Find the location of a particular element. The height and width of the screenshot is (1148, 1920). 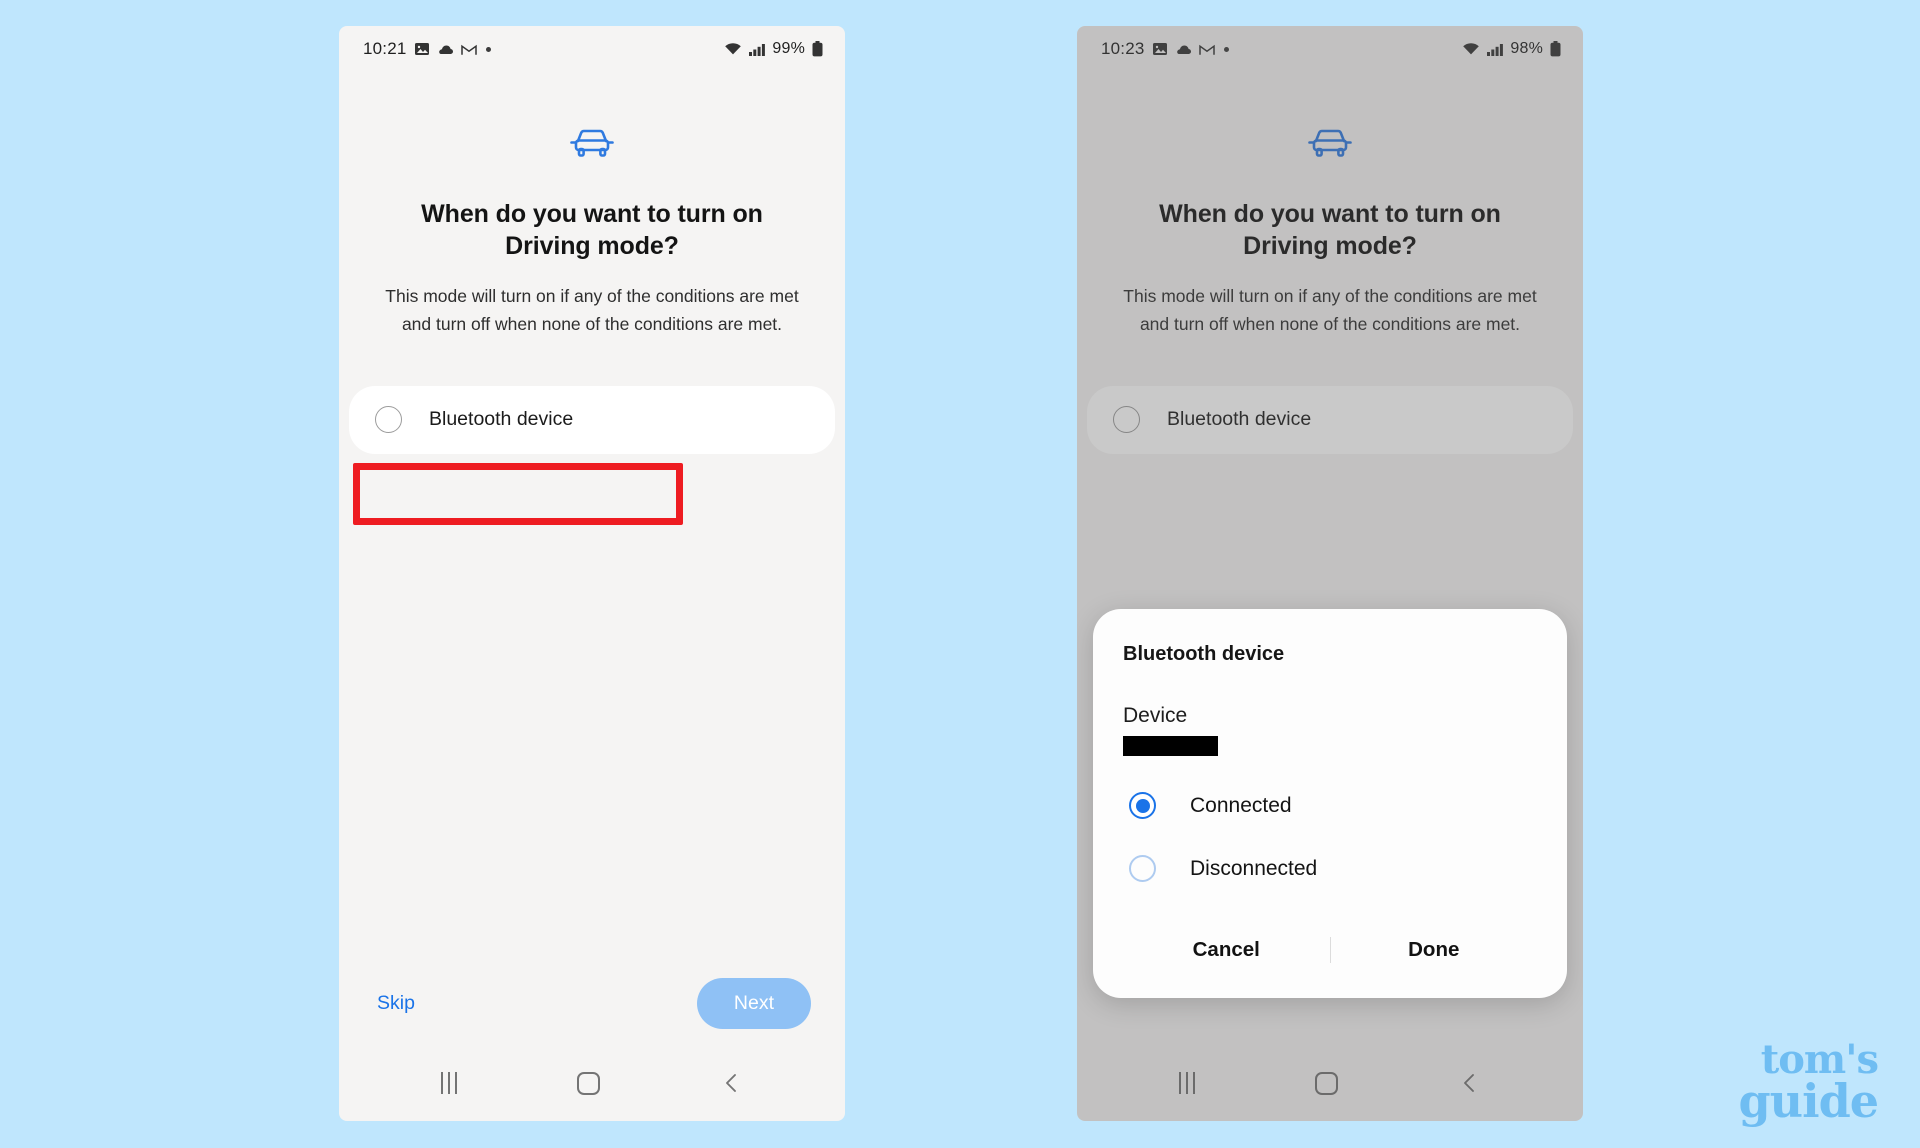

watermark-line-2: guide is located at coordinates (1808, 1100).